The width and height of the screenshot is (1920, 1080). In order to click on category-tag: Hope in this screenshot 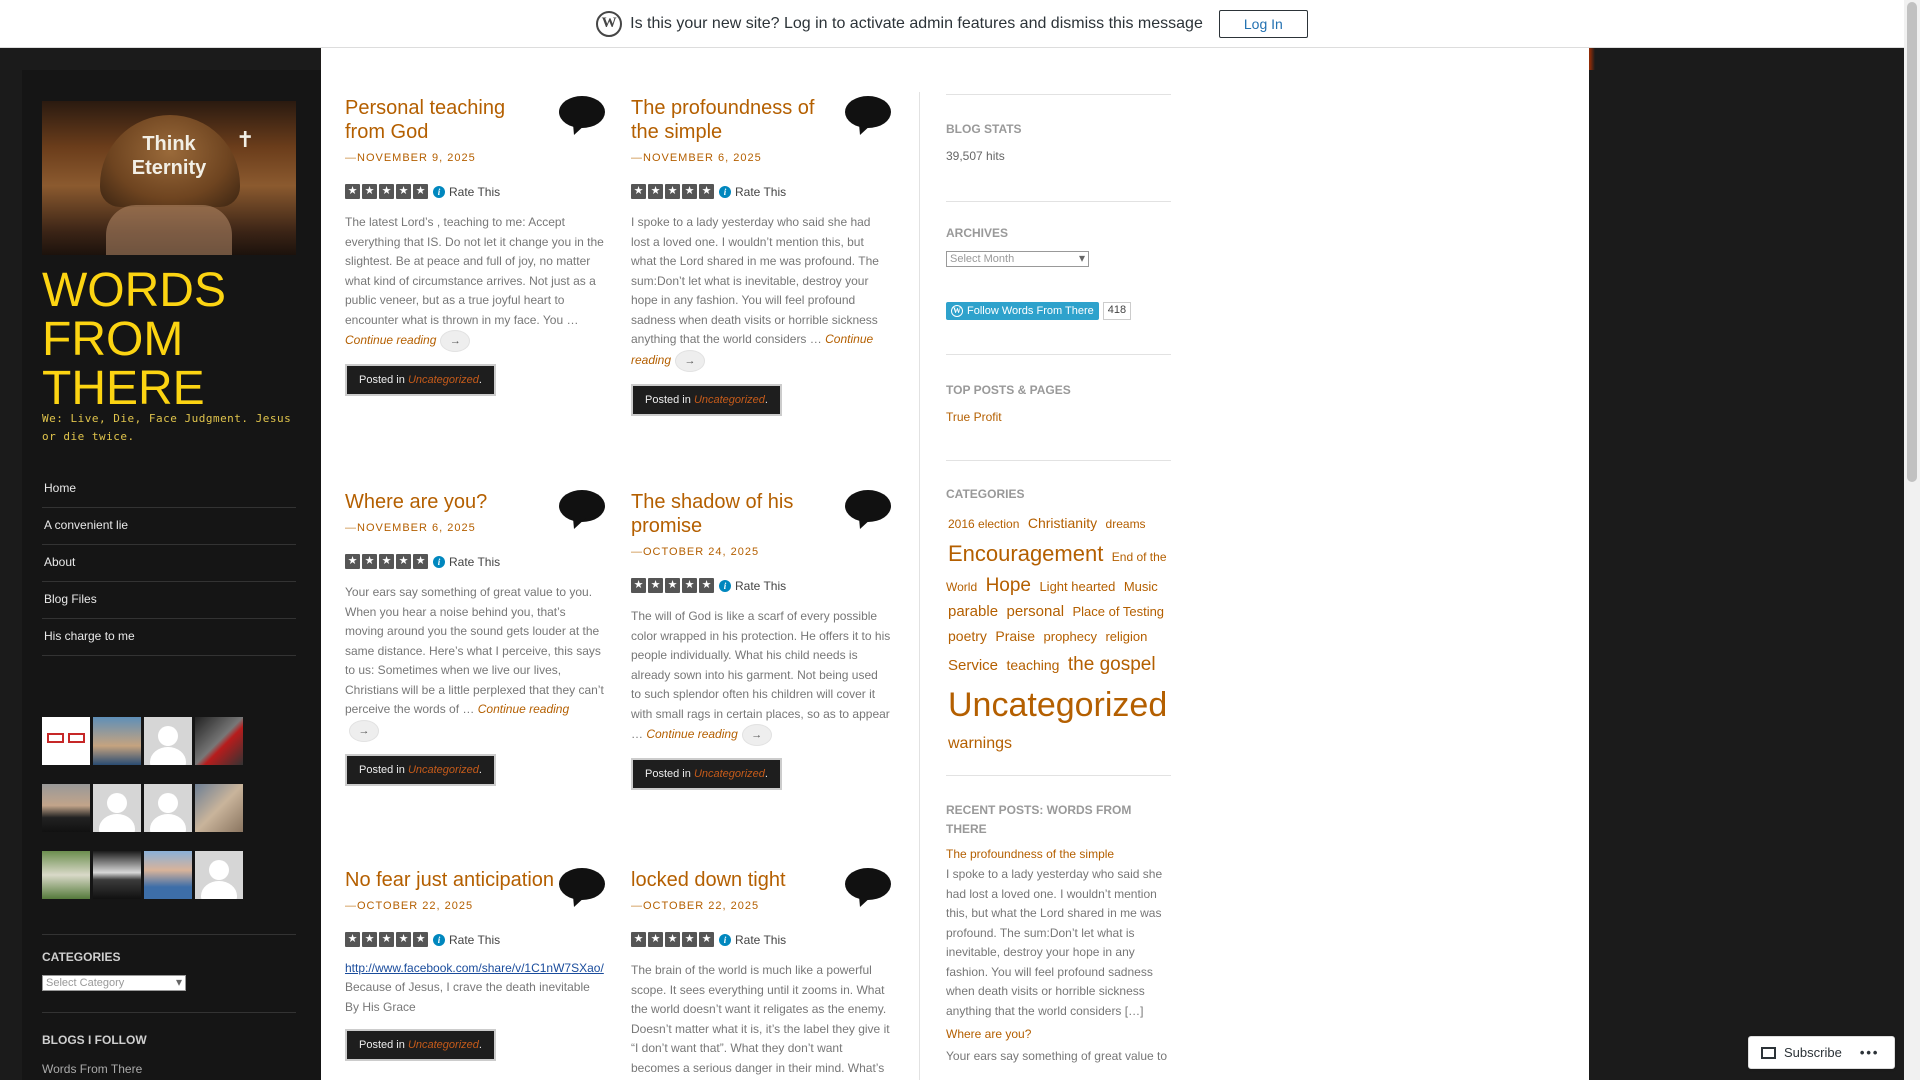, I will do `click(1008, 585)`.